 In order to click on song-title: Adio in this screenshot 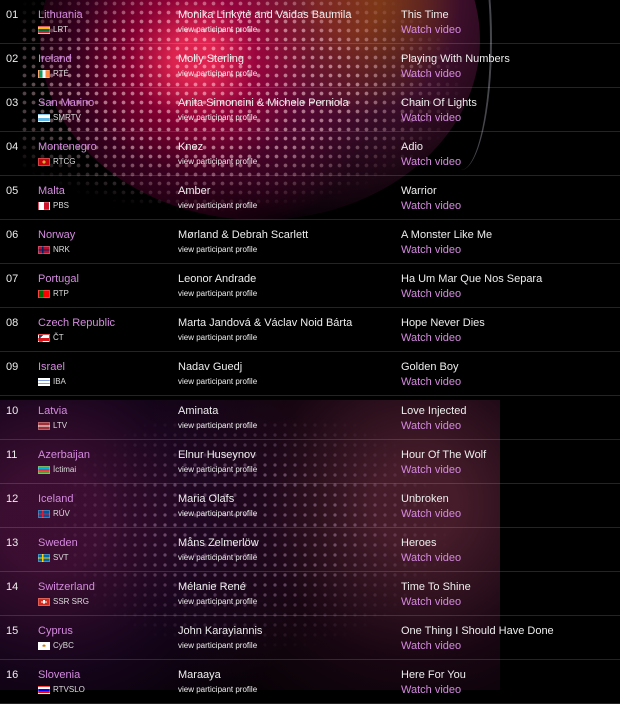, I will do `click(412, 147)`.